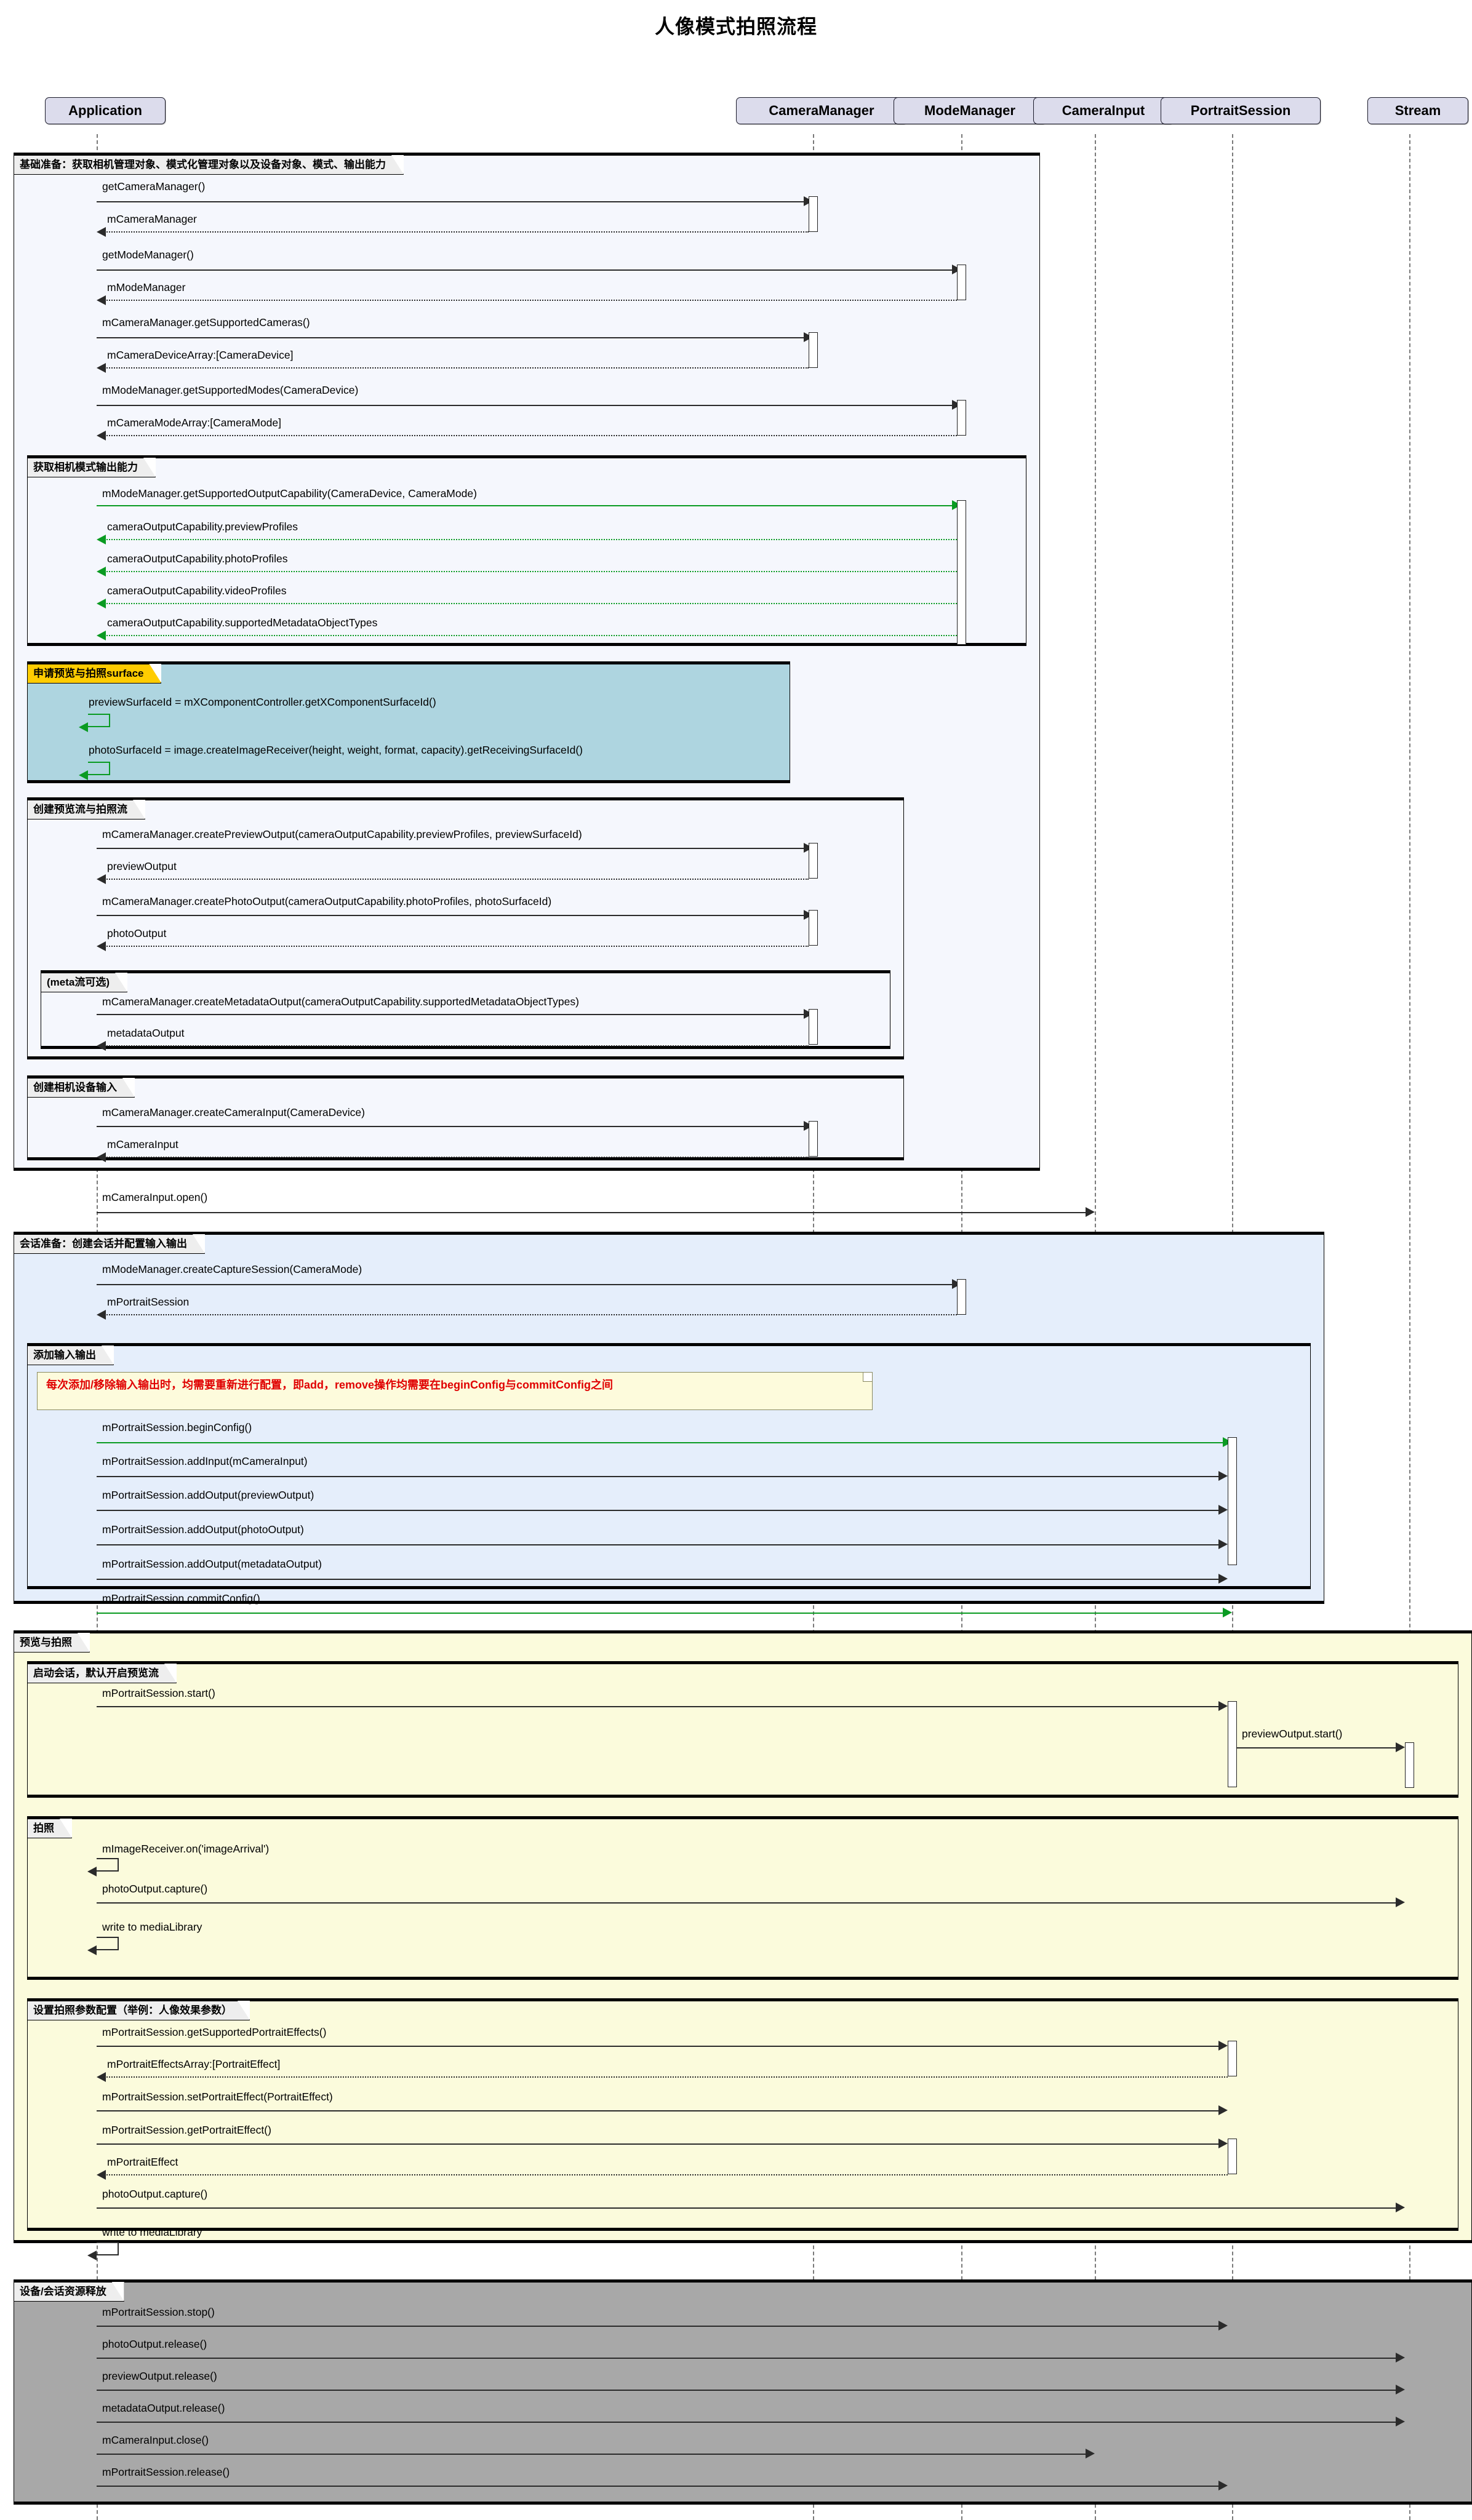  I want to click on msg-line-m11, so click(531, 571).